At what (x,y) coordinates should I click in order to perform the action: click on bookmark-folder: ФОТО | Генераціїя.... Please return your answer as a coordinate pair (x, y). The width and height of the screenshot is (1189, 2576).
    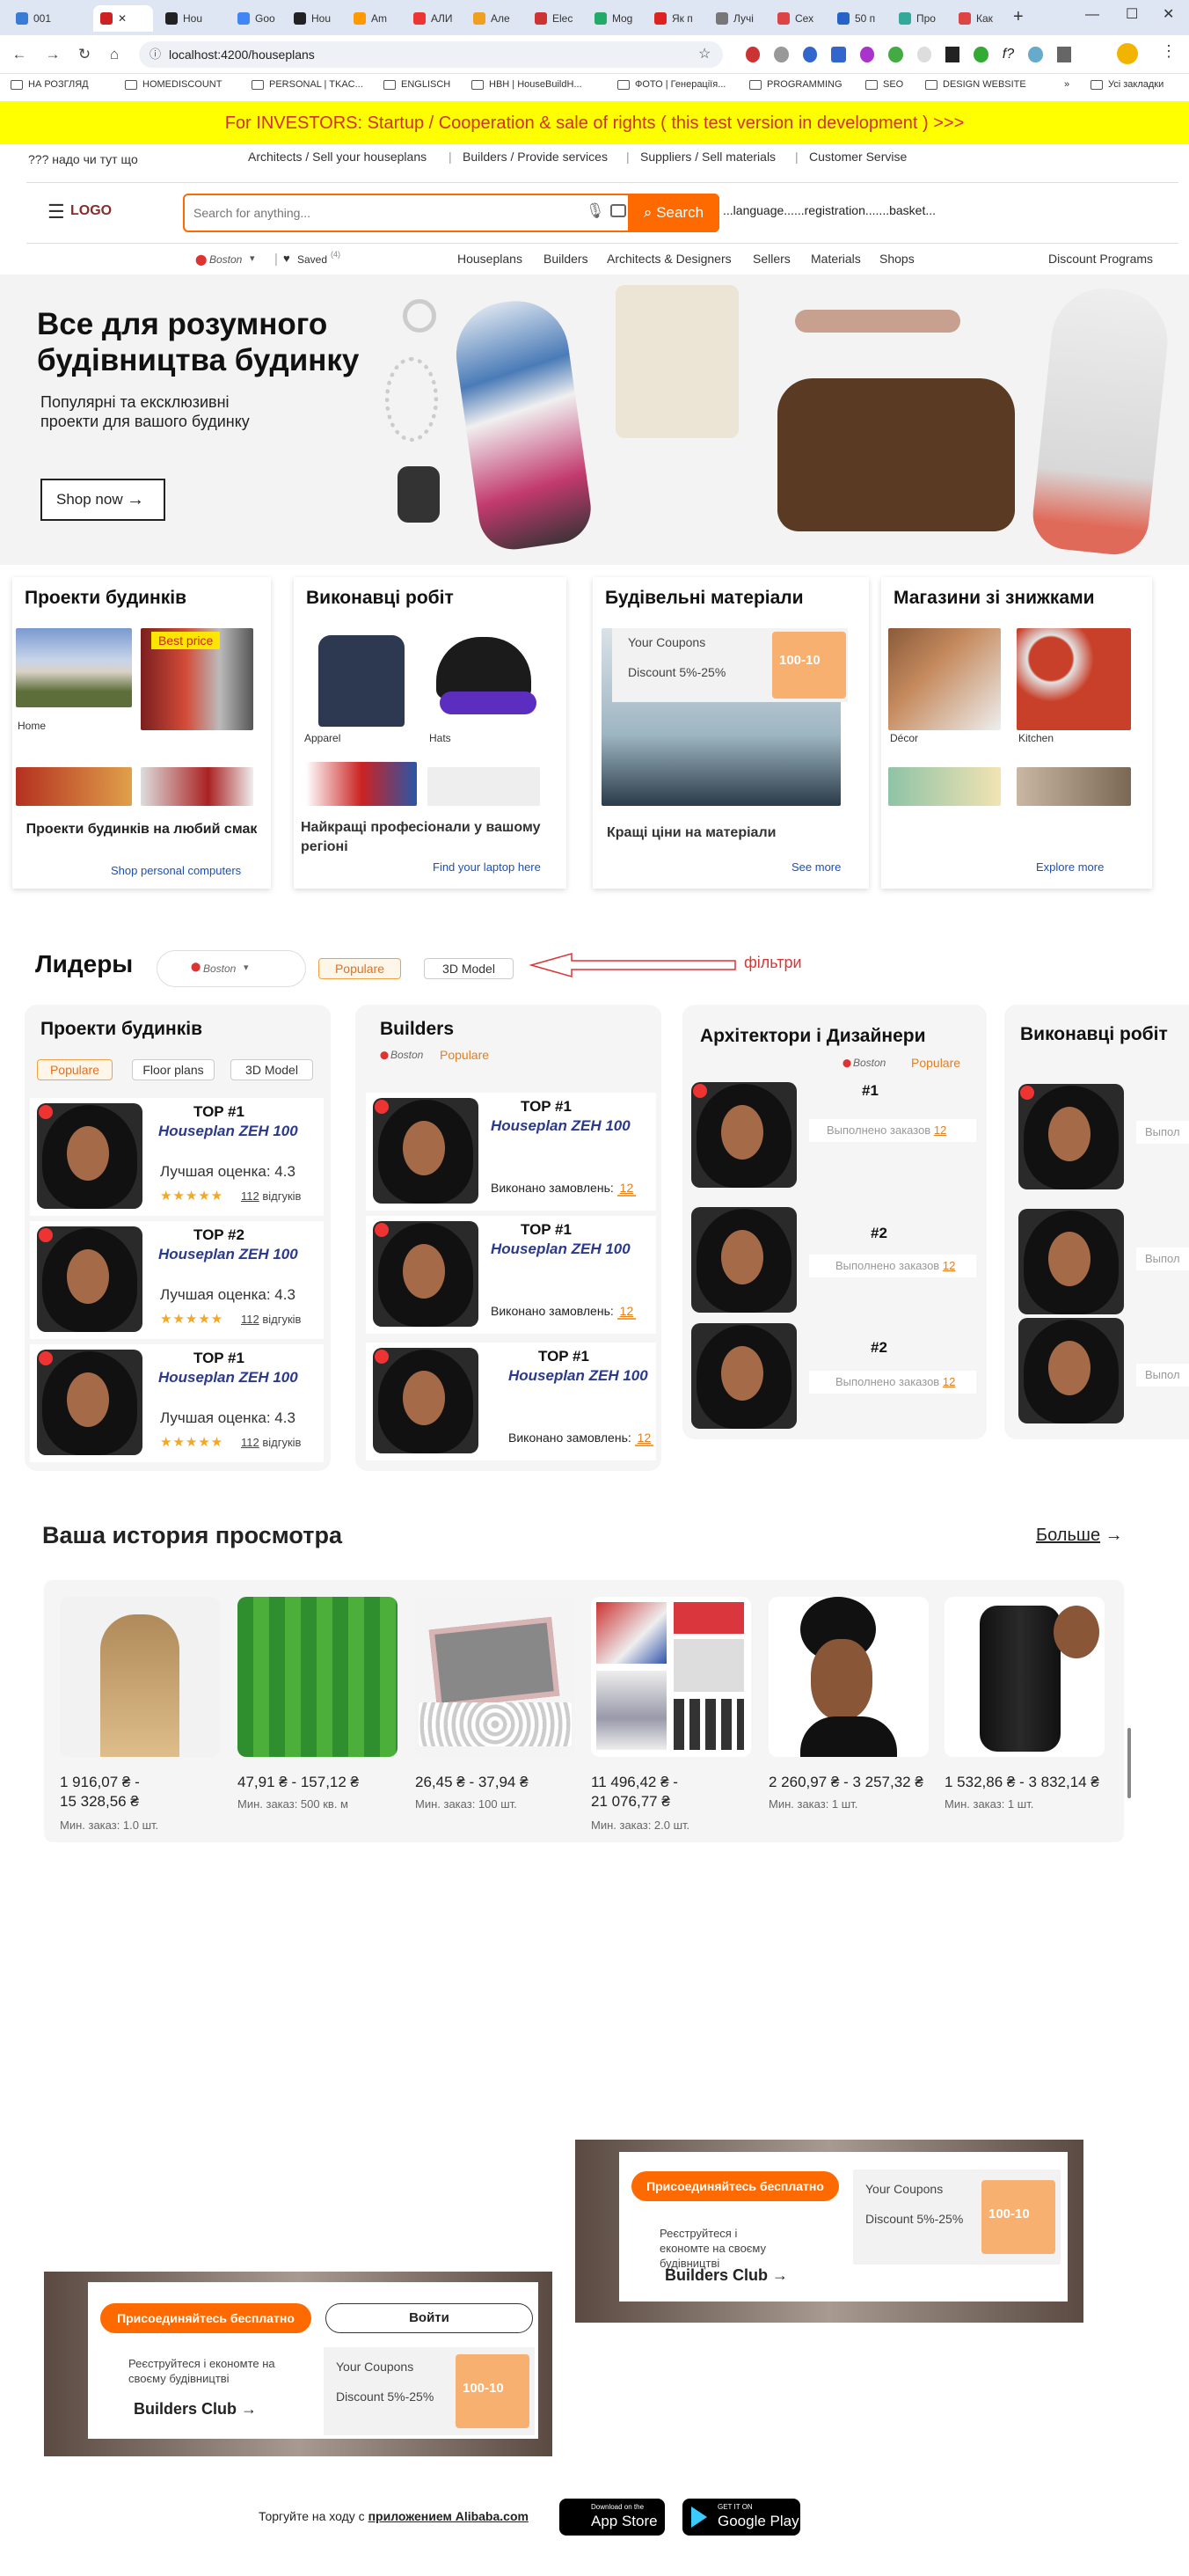
    Looking at the image, I should click on (671, 84).